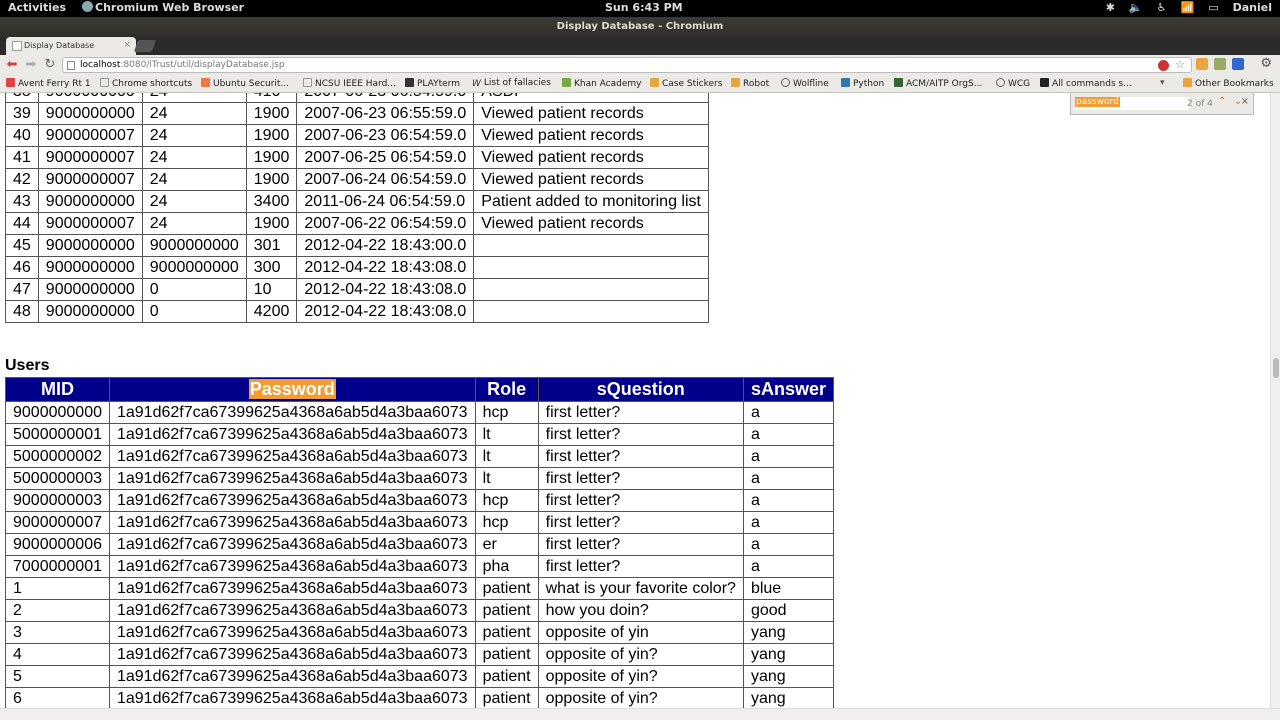 The height and width of the screenshot is (720, 1280). What do you see at coordinates (1188, 7) in the screenshot?
I see `network-icon: 📶` at bounding box center [1188, 7].